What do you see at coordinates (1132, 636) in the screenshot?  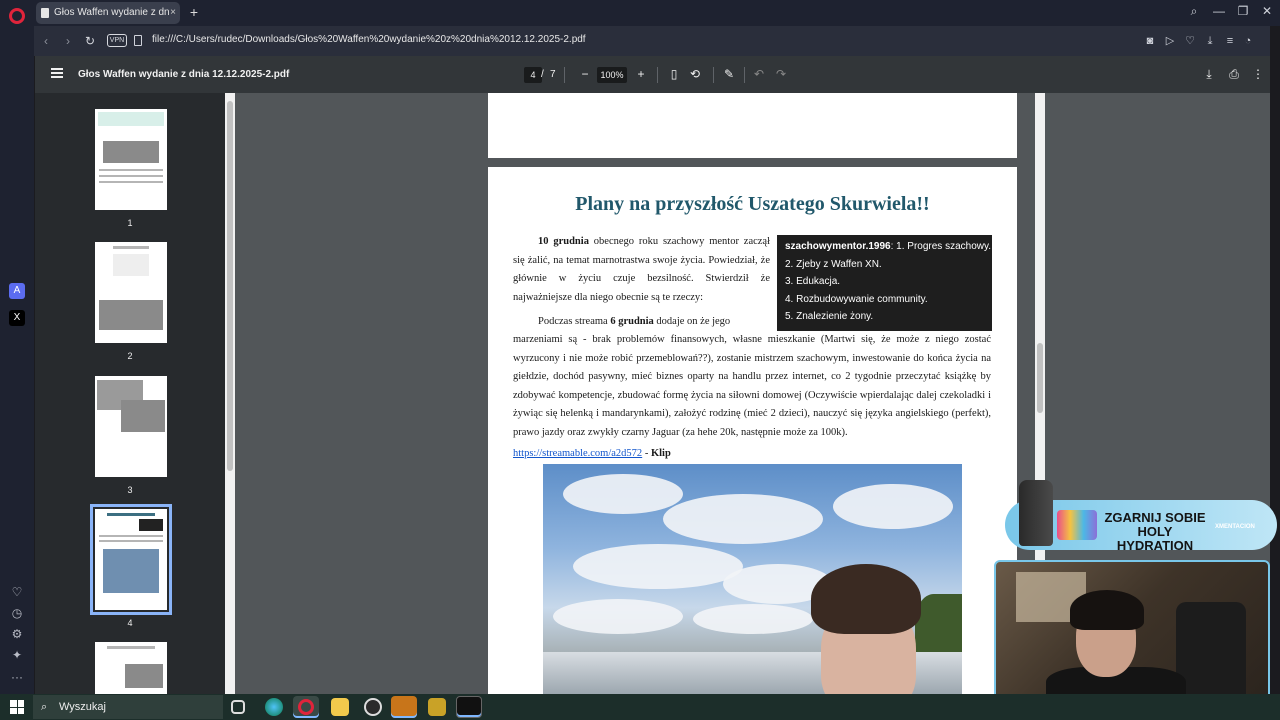 I see `webcam-overlay` at bounding box center [1132, 636].